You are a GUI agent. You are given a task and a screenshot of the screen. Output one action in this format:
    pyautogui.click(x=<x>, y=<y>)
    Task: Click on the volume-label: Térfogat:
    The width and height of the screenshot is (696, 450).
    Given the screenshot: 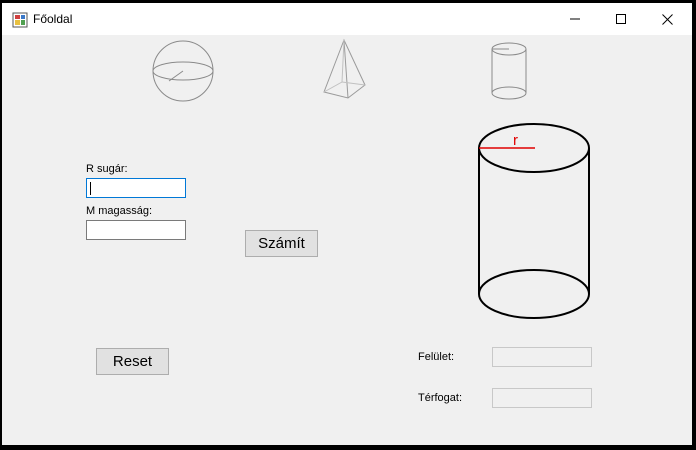 What is the action you would take?
    pyautogui.click(x=440, y=398)
    